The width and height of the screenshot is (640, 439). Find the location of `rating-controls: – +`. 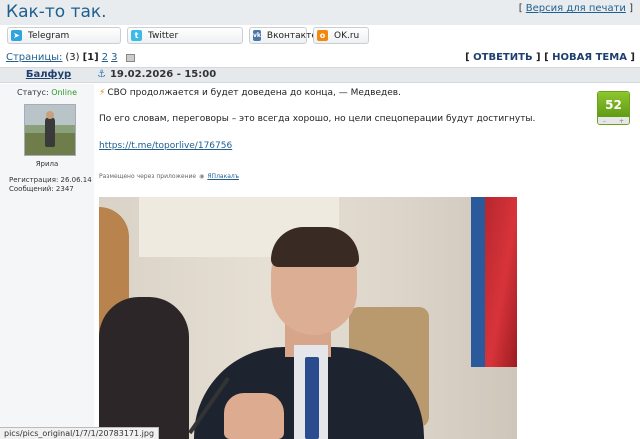

rating-controls: – + is located at coordinates (613, 120).